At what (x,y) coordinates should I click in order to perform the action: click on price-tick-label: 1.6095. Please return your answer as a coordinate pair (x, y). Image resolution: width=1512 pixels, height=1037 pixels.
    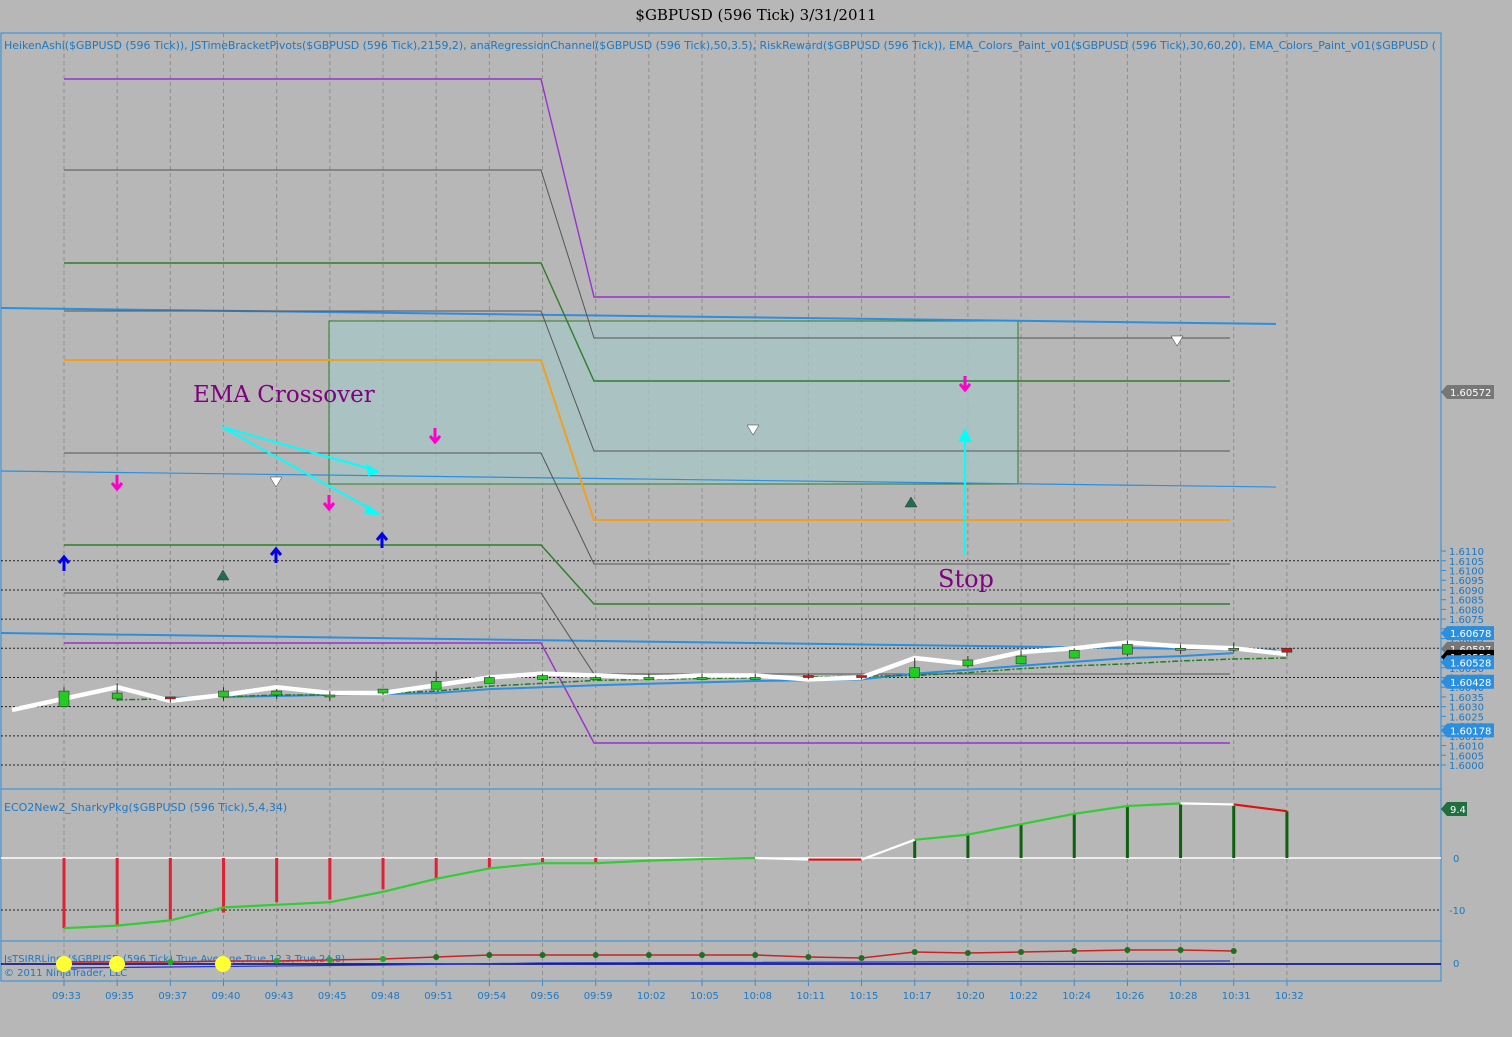
    Looking at the image, I should click on (1466, 581).